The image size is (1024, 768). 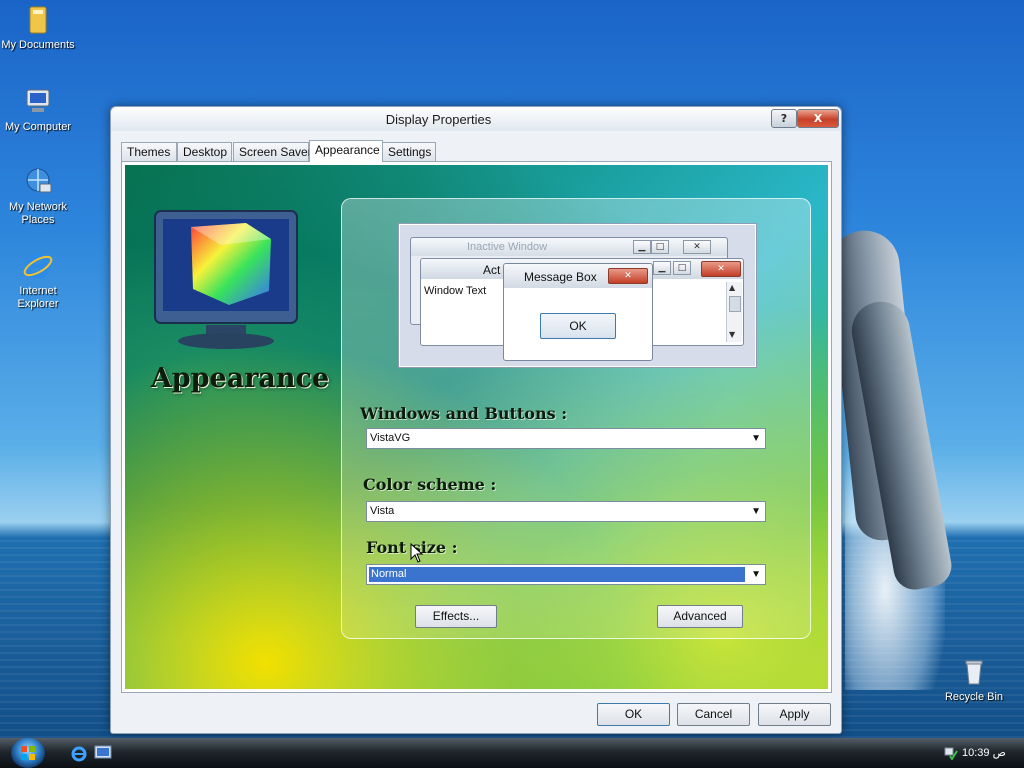 I want to click on preview-message-box-titlebar: Message Box ✕, so click(x=578, y=276).